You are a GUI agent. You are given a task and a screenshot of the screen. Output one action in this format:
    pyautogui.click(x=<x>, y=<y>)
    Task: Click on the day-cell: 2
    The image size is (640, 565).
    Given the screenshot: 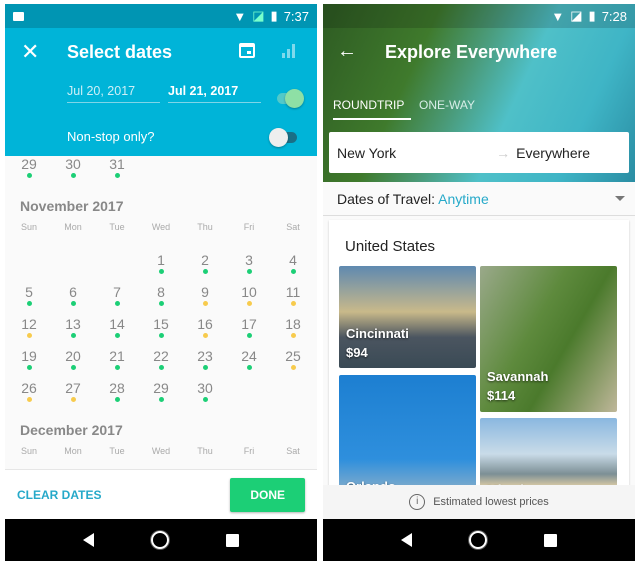 What is the action you would take?
    pyautogui.click(x=205, y=268)
    